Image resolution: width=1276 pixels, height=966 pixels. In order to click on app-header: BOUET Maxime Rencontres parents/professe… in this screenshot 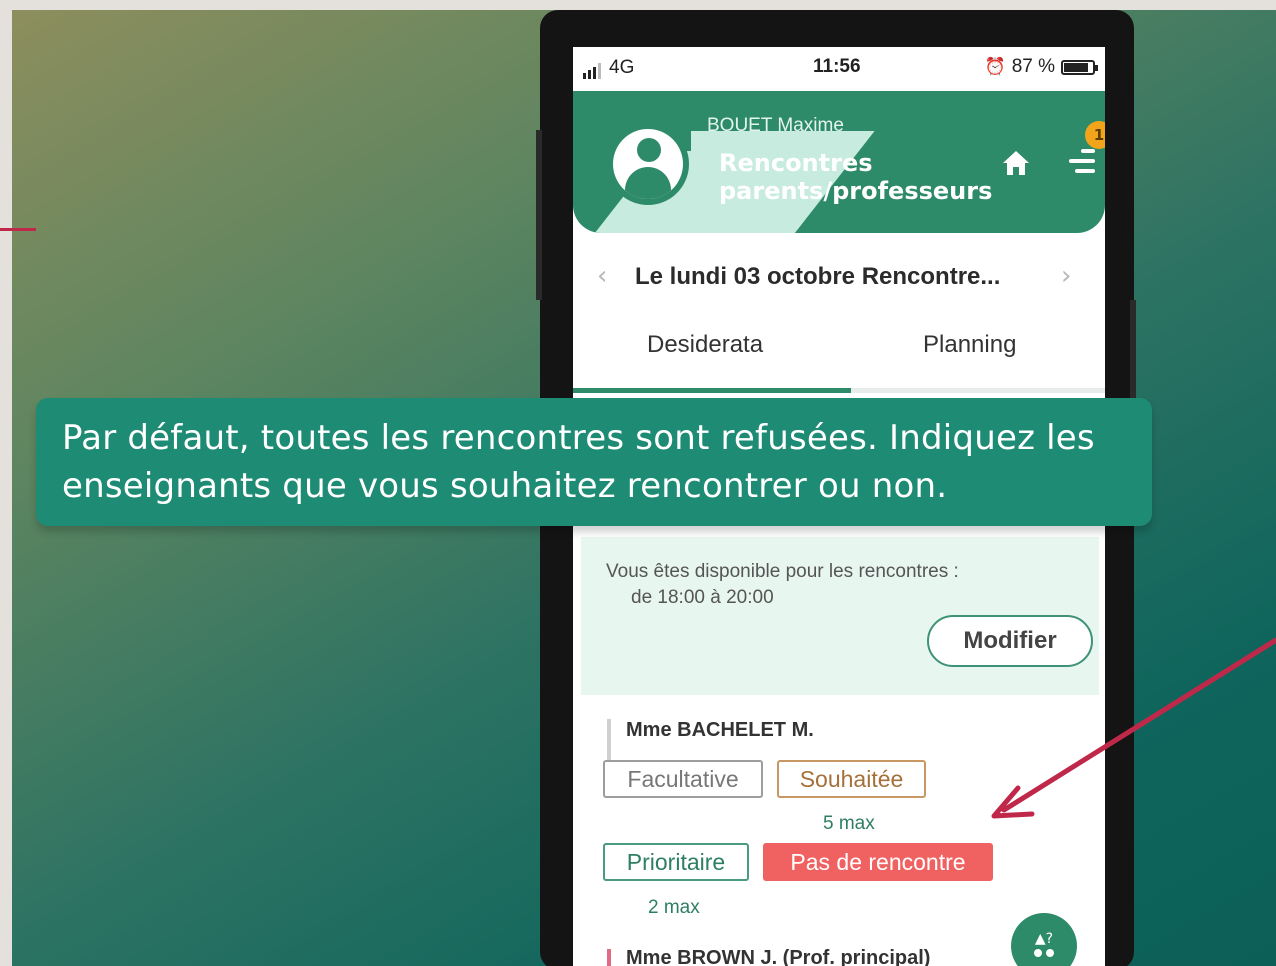, I will do `click(839, 162)`.